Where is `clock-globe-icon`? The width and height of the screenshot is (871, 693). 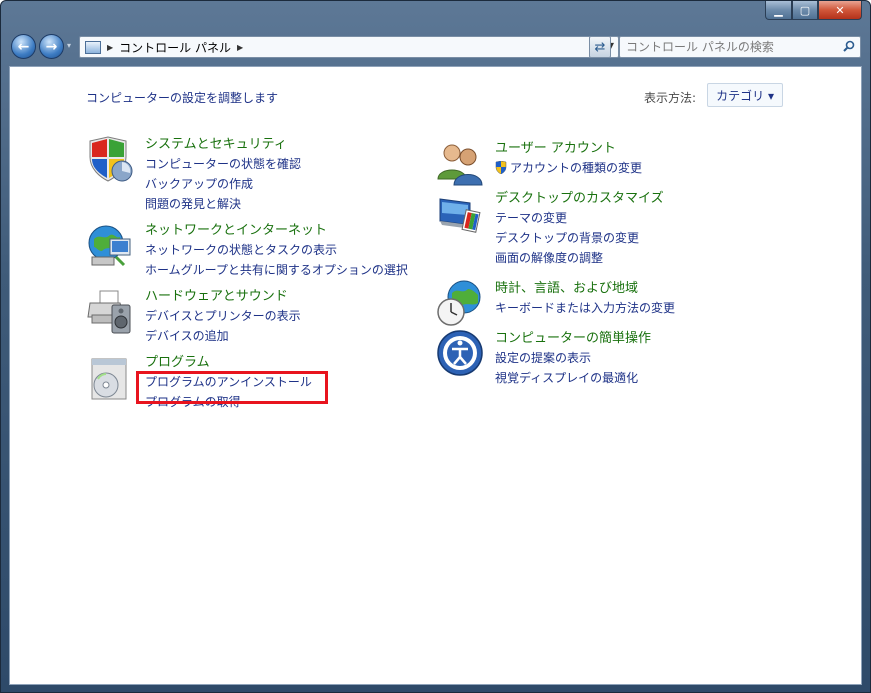 clock-globe-icon is located at coordinates (460, 303).